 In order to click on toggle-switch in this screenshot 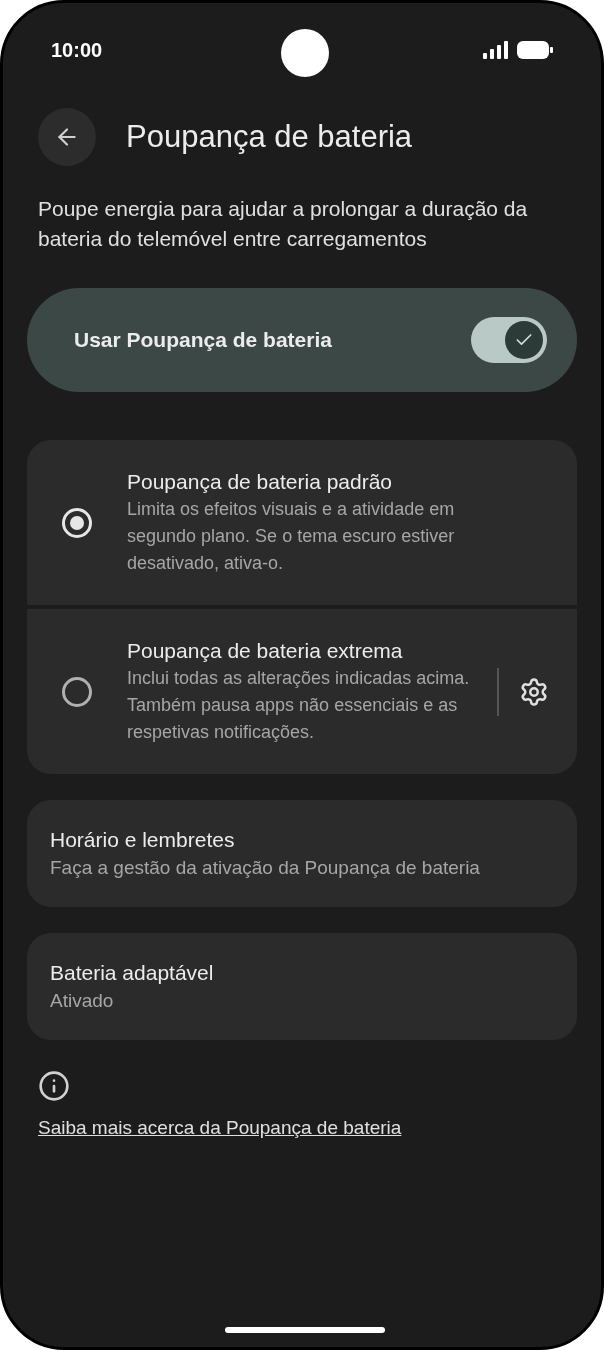, I will do `click(509, 340)`.